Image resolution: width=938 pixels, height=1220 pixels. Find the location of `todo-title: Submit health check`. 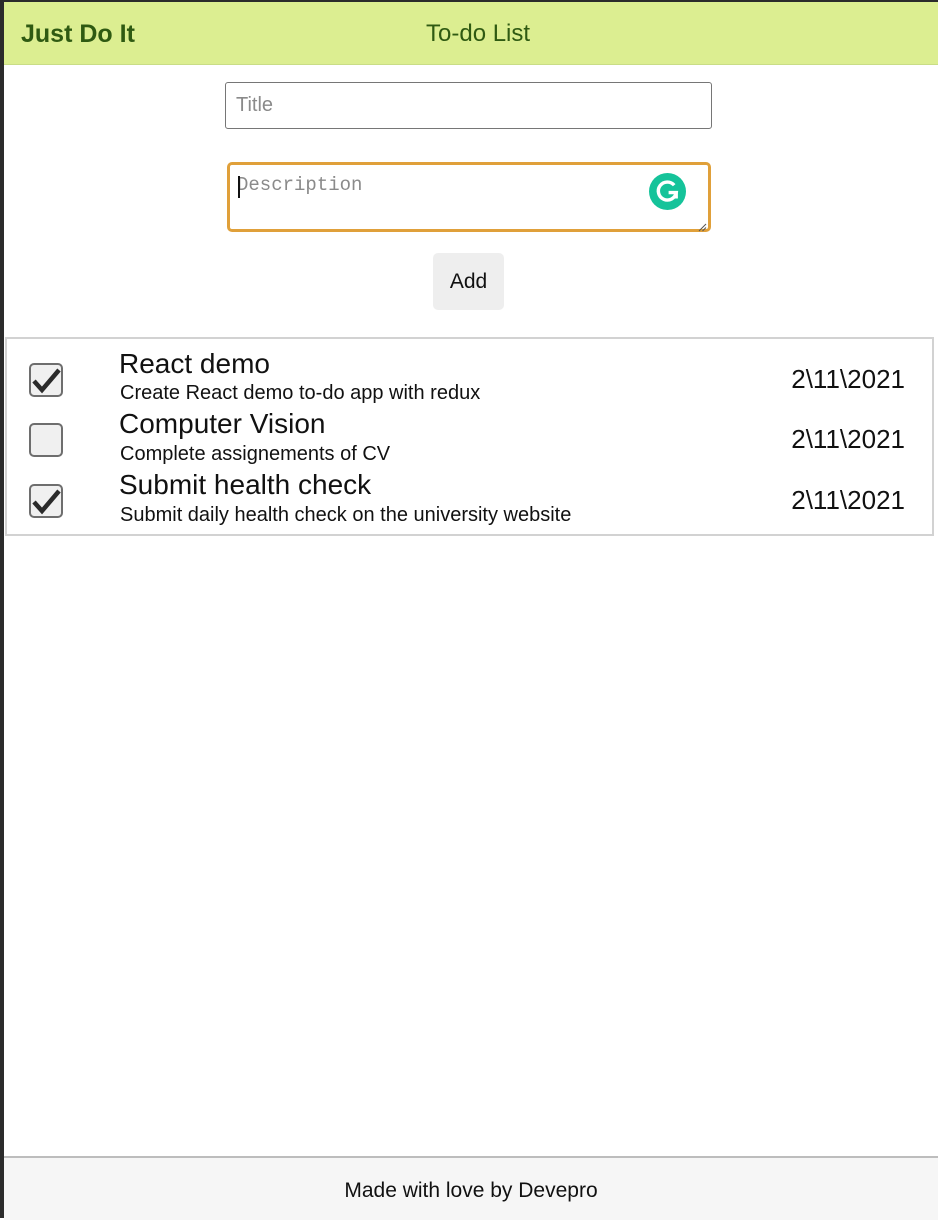

todo-title: Submit health check is located at coordinates (245, 484).